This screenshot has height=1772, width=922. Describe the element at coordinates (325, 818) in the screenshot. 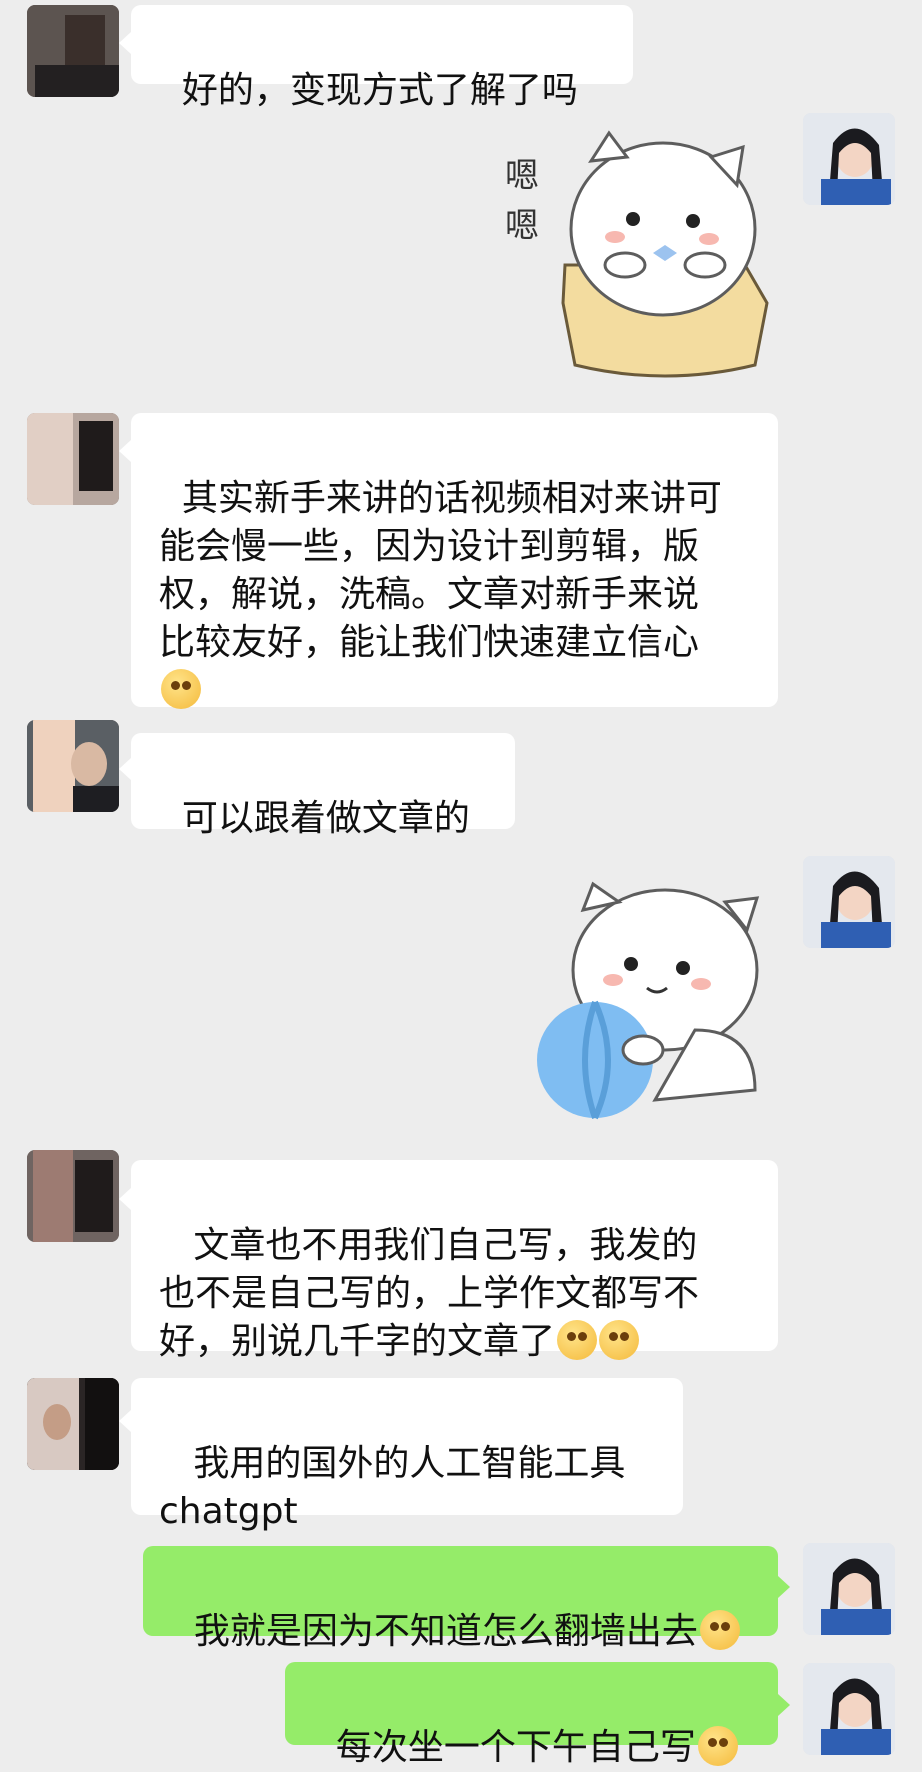

I see `message-text: 可以跟着做文章的` at that location.